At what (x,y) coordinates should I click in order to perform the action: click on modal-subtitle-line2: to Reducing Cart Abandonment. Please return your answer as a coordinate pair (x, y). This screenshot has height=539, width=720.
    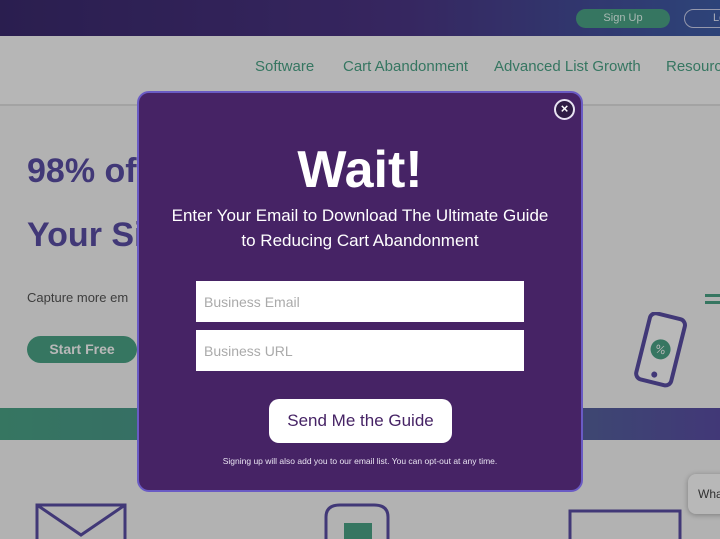
    Looking at the image, I should click on (360, 240).